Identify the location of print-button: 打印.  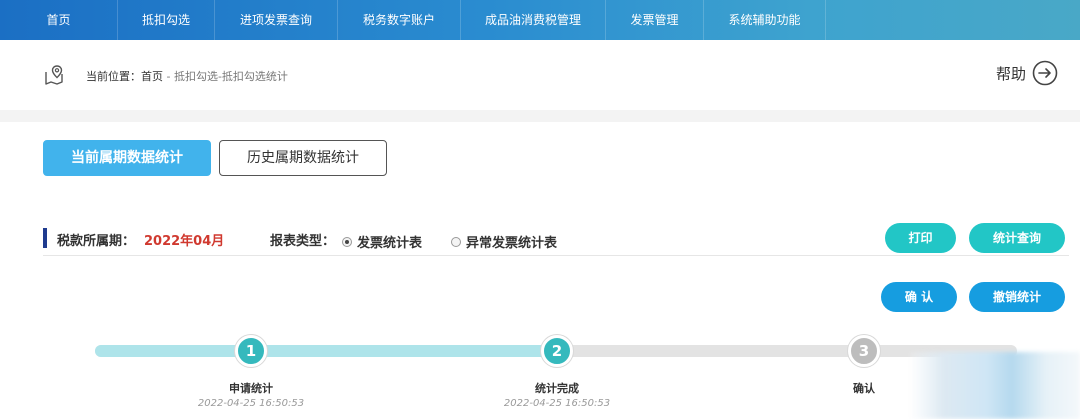
(920, 238).